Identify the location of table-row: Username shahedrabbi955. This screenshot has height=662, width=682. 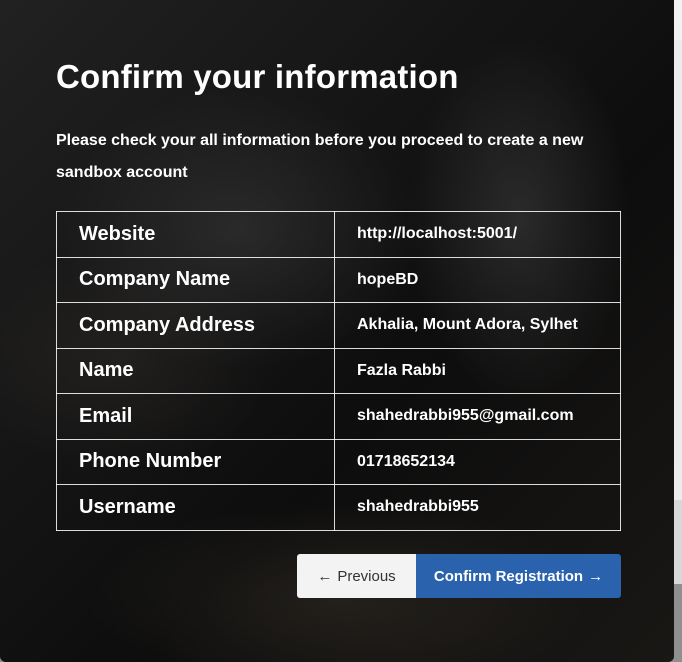
(338, 507).